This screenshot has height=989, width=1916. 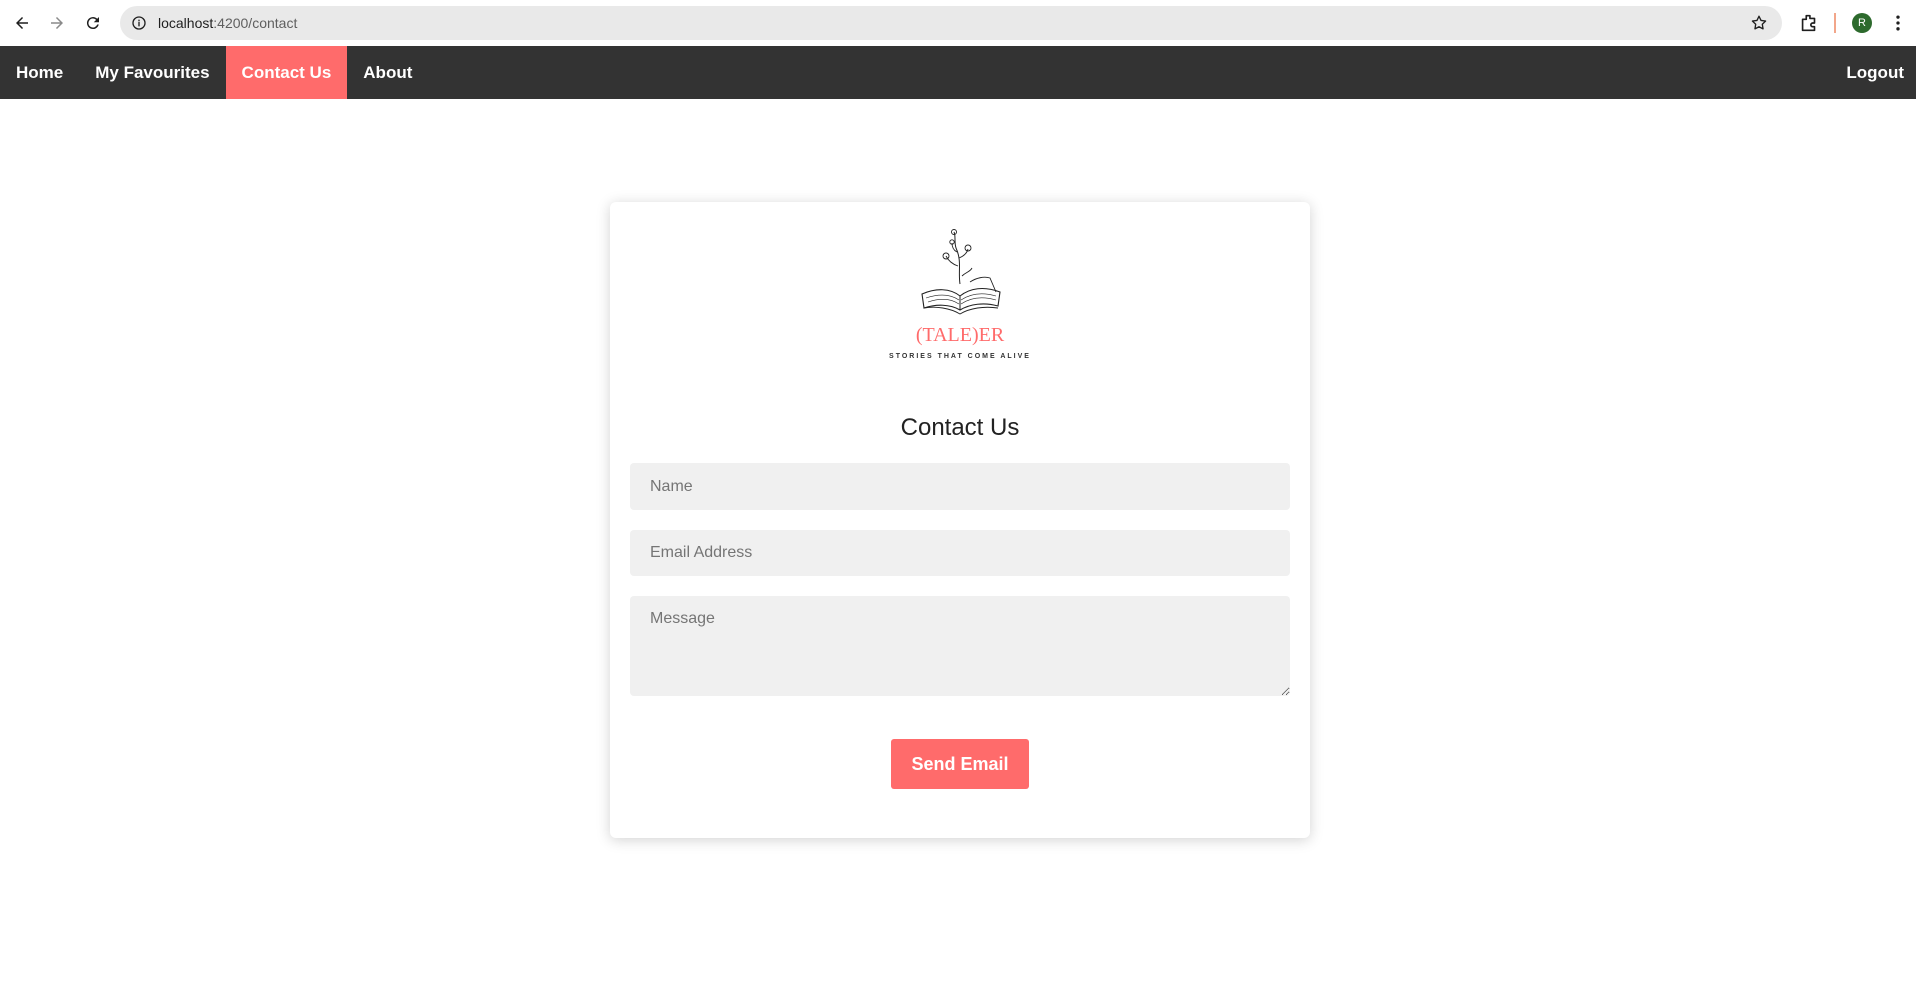 I want to click on brand-tagline: STORIES THAT COME ALIVE, so click(x=960, y=356).